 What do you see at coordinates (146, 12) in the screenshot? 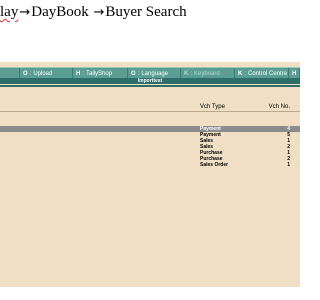
I see `breadcrumb-item-buyer-search: Buyer Search` at bounding box center [146, 12].